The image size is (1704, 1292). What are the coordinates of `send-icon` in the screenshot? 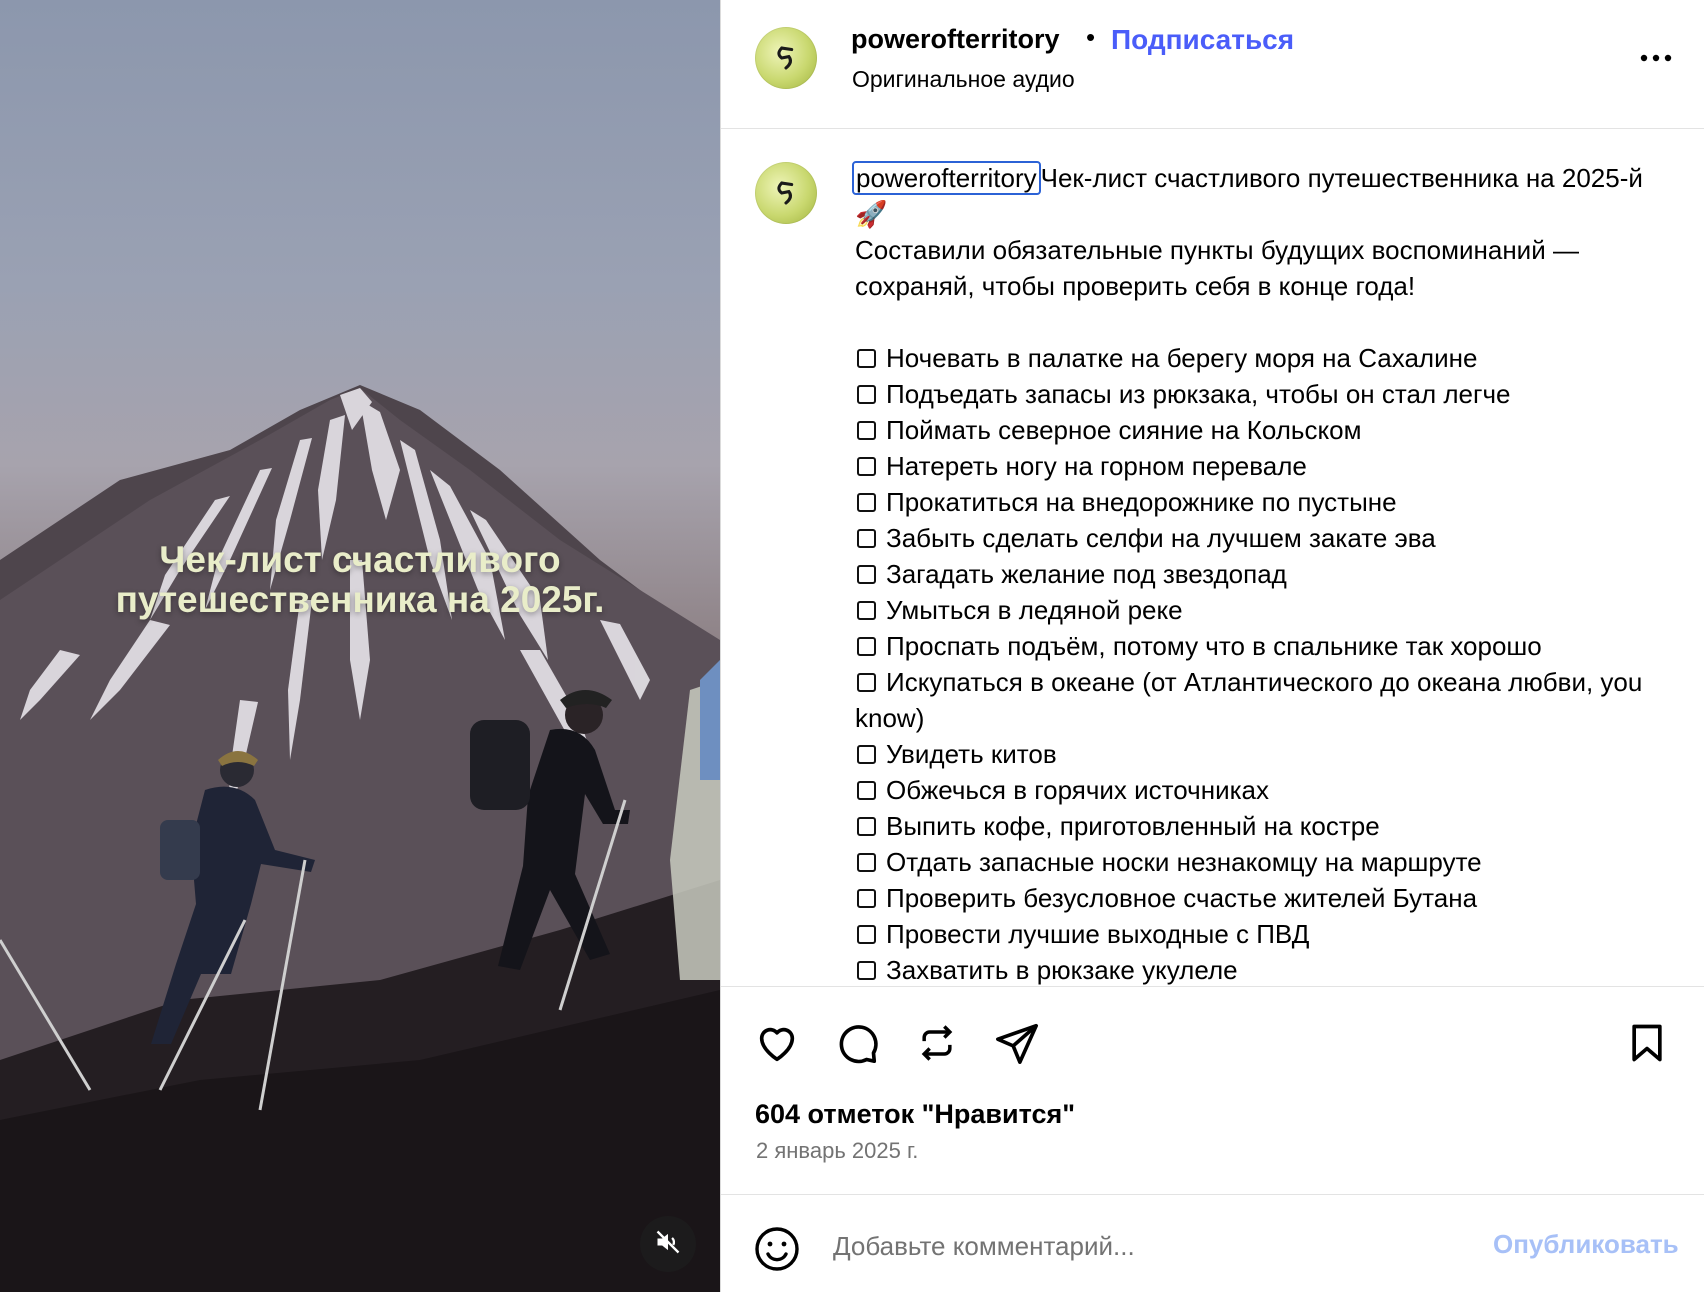 It's located at (1017, 1043).